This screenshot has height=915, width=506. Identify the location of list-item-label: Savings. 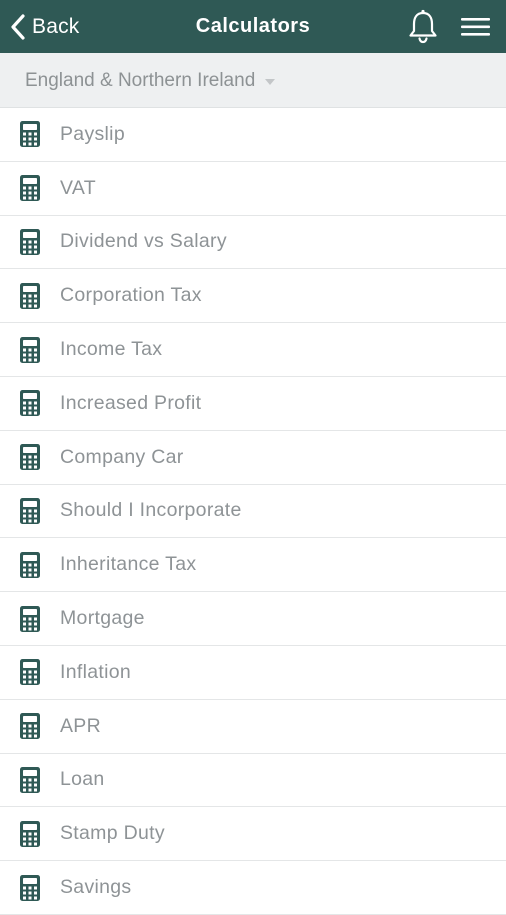
(96, 887).